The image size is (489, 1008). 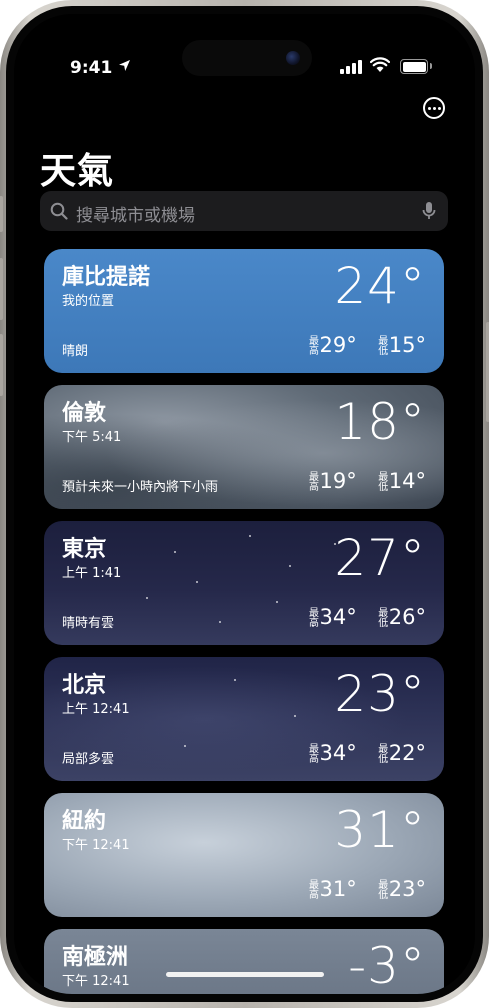 What do you see at coordinates (244, 855) in the screenshot?
I see `city-card-new-york: 紐約 下午 12:41 31° 最高 31° 最低 23°` at bounding box center [244, 855].